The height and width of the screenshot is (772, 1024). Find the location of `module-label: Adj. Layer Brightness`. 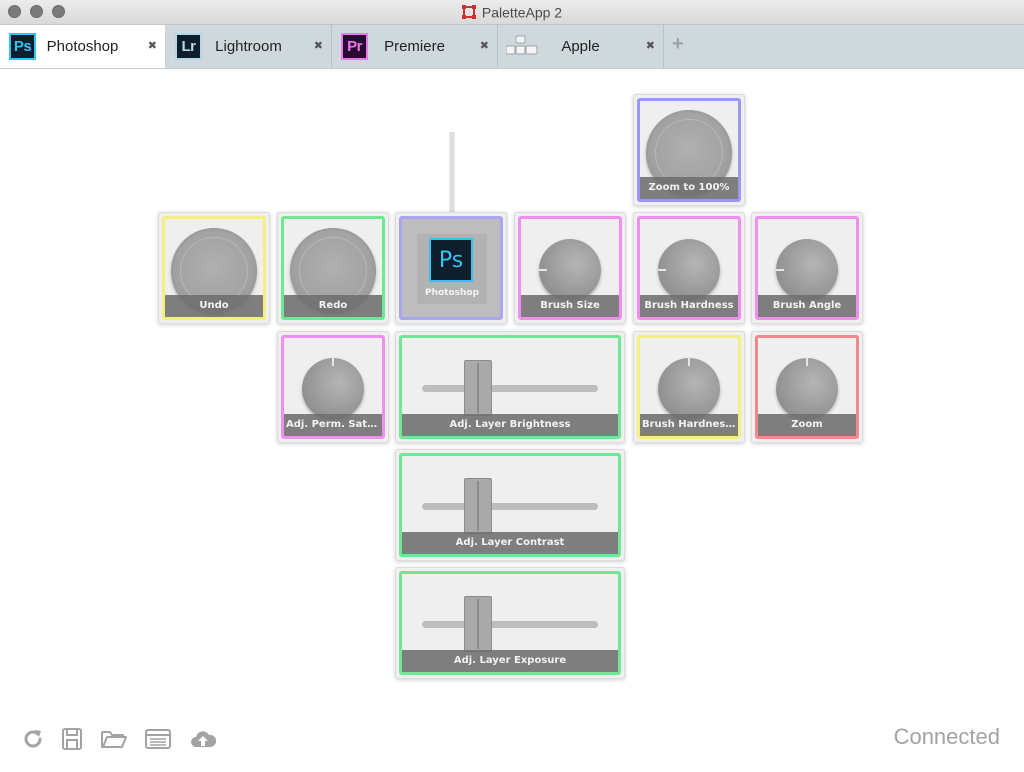

module-label: Adj. Layer Brightness is located at coordinates (510, 425).